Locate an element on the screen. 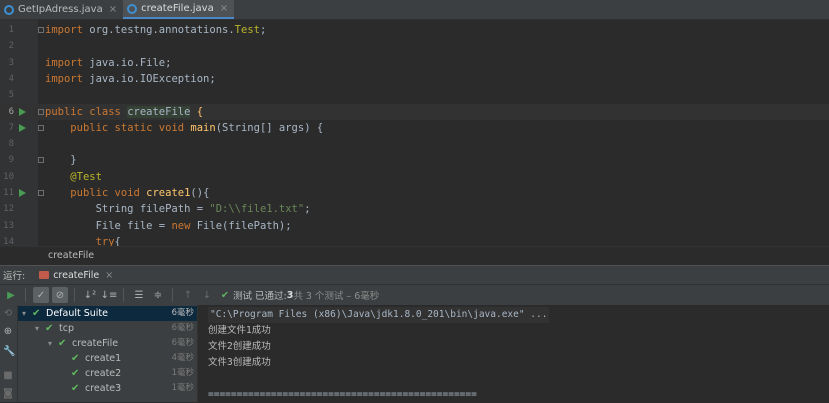 The height and width of the screenshot is (403, 829). code-text: } is located at coordinates (61, 160).